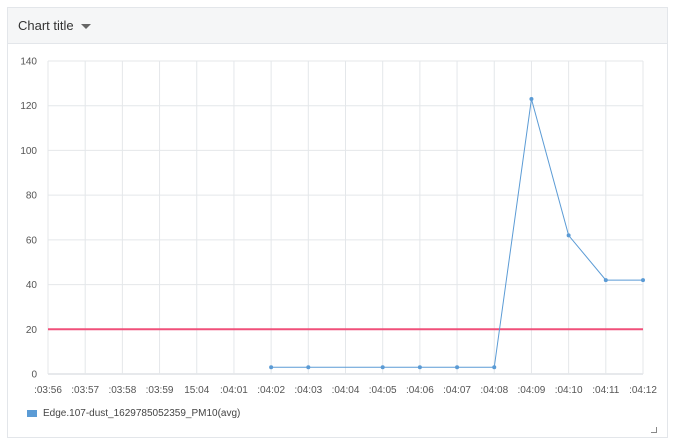 The image size is (676, 439). What do you see at coordinates (532, 390) in the screenshot?
I see `x-tick-label: :04:09` at bounding box center [532, 390].